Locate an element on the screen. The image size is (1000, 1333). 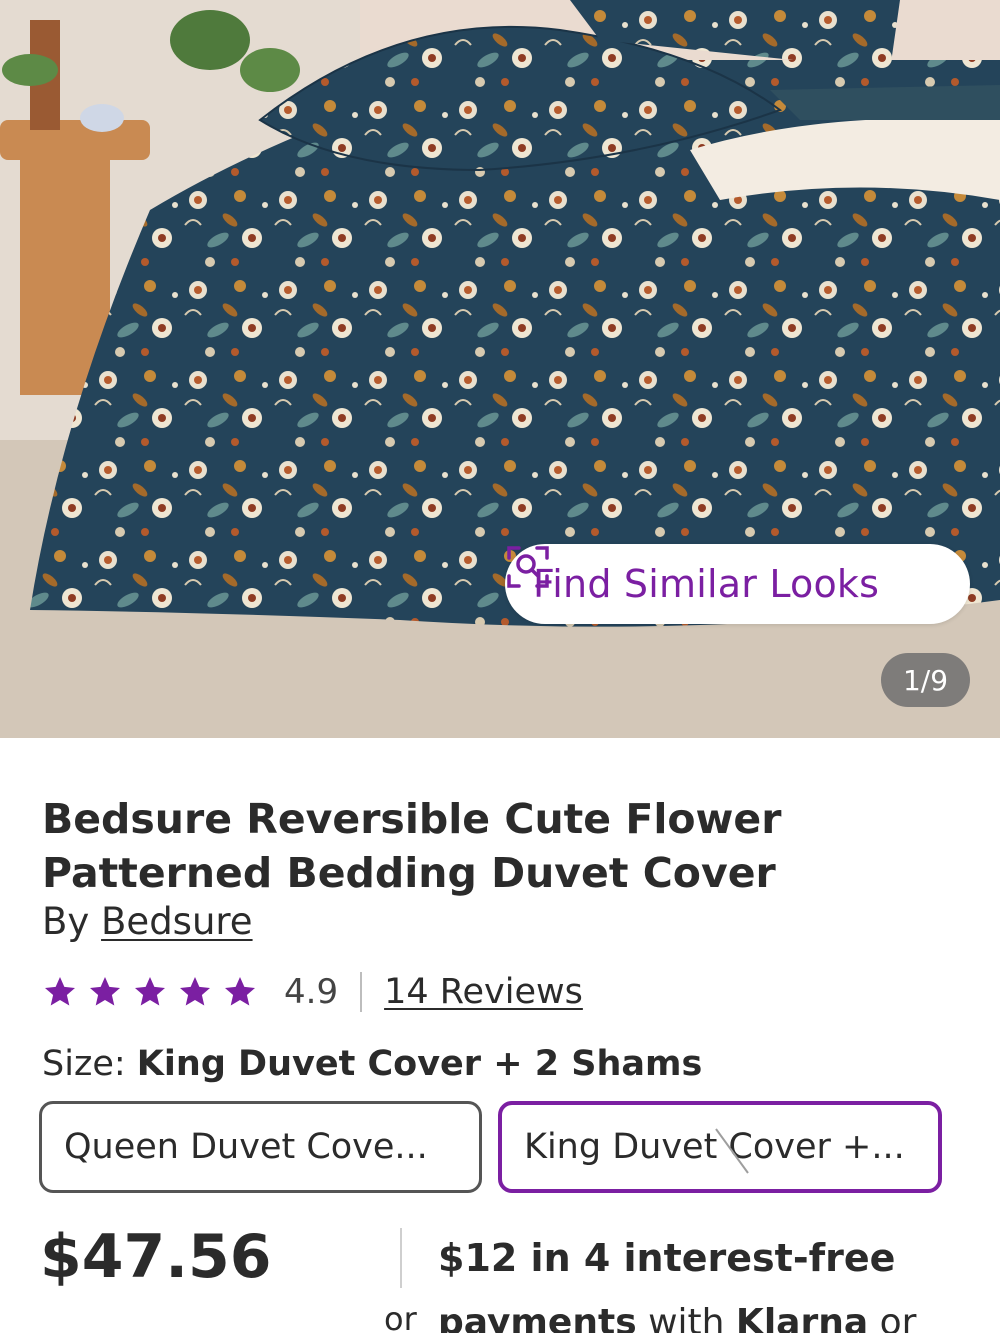
size-selection-label: Size: King Duvet Cover + 2 Shams is located at coordinates (372, 1064).